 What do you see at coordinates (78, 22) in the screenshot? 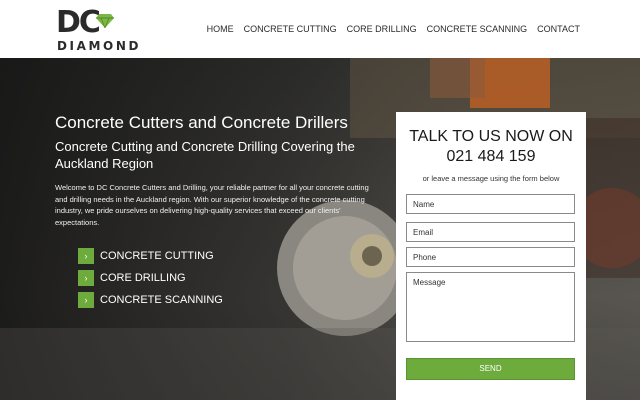
I see `logo-mark: DC` at bounding box center [78, 22].